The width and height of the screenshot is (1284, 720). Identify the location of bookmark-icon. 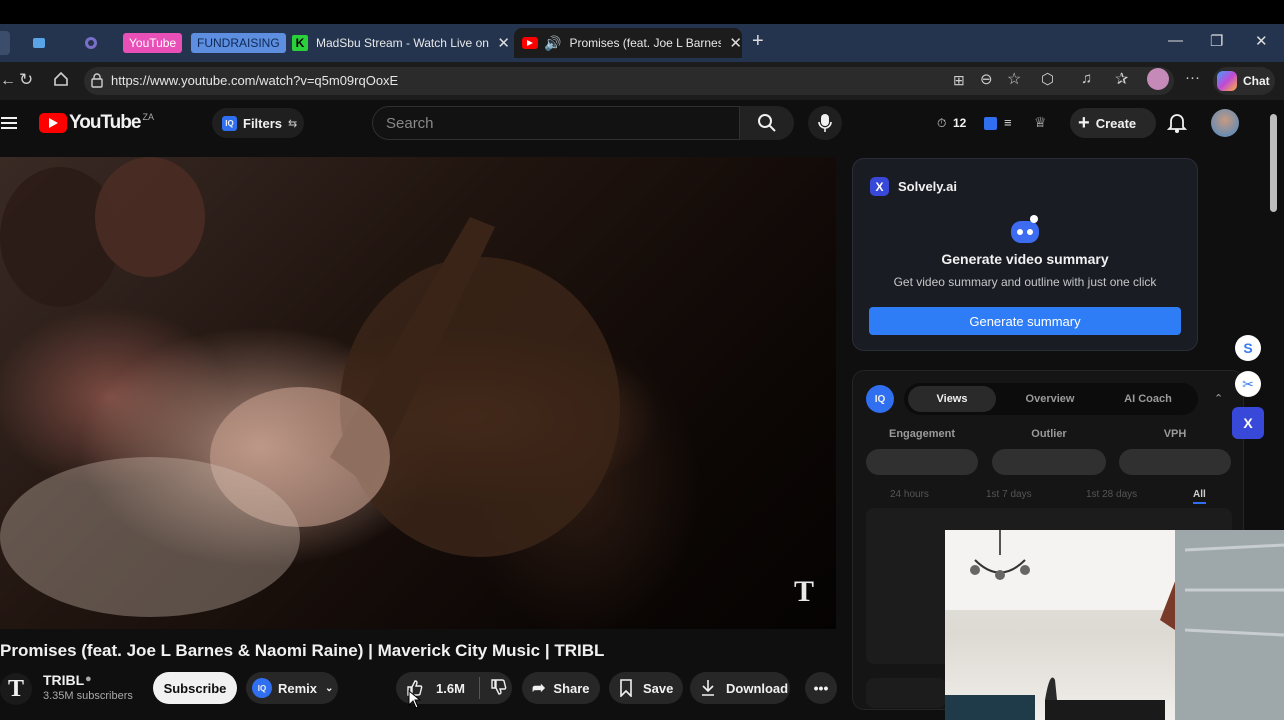
(626, 688).